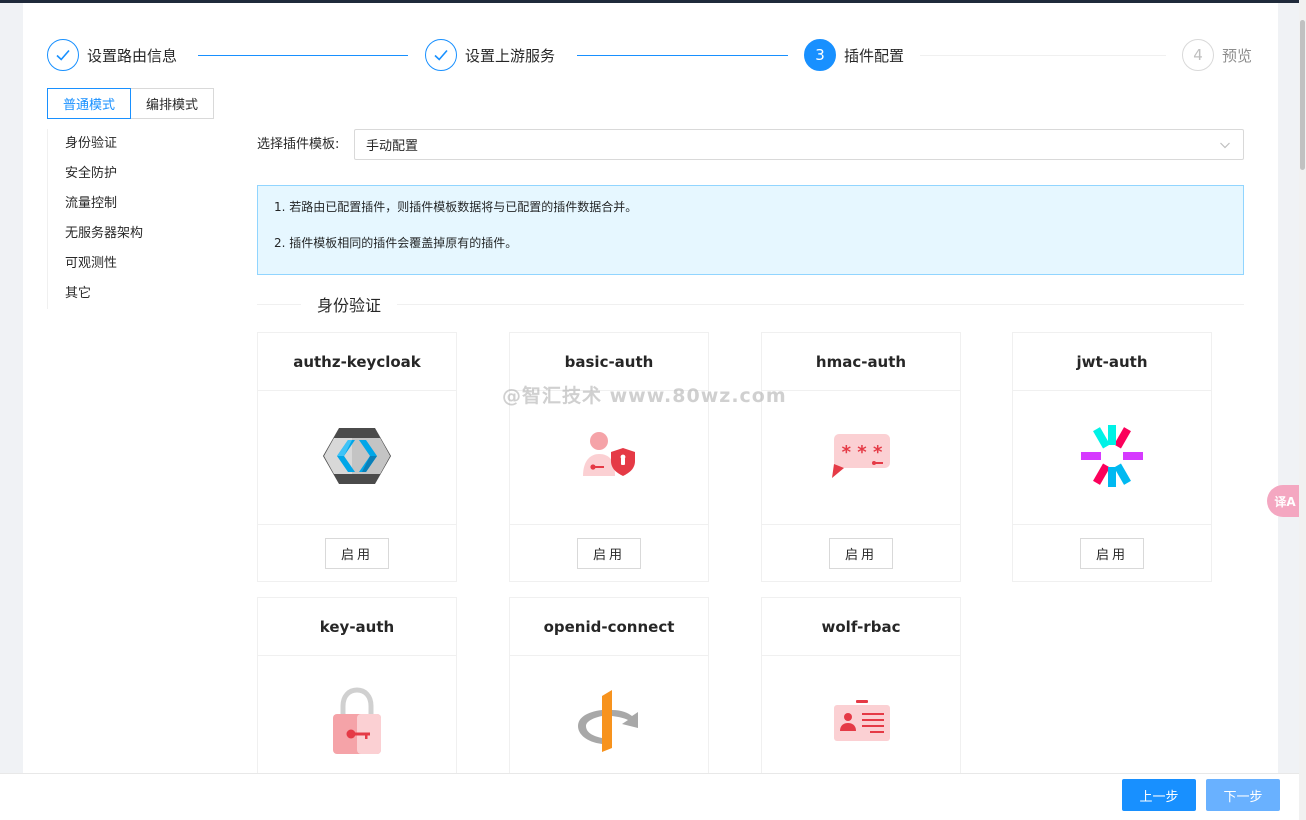 Image resolution: width=1306 pixels, height=820 pixels. I want to click on step-title: 设置上游服务, so click(510, 55).